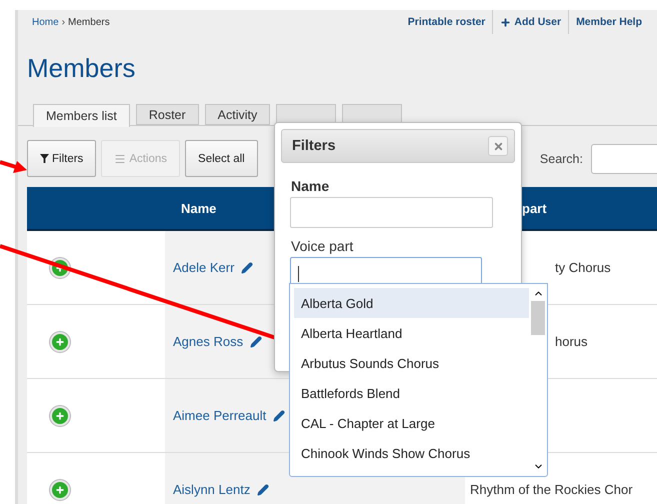 This screenshot has width=657, height=504. I want to click on member-name-link: Adele Kerr, so click(203, 267).